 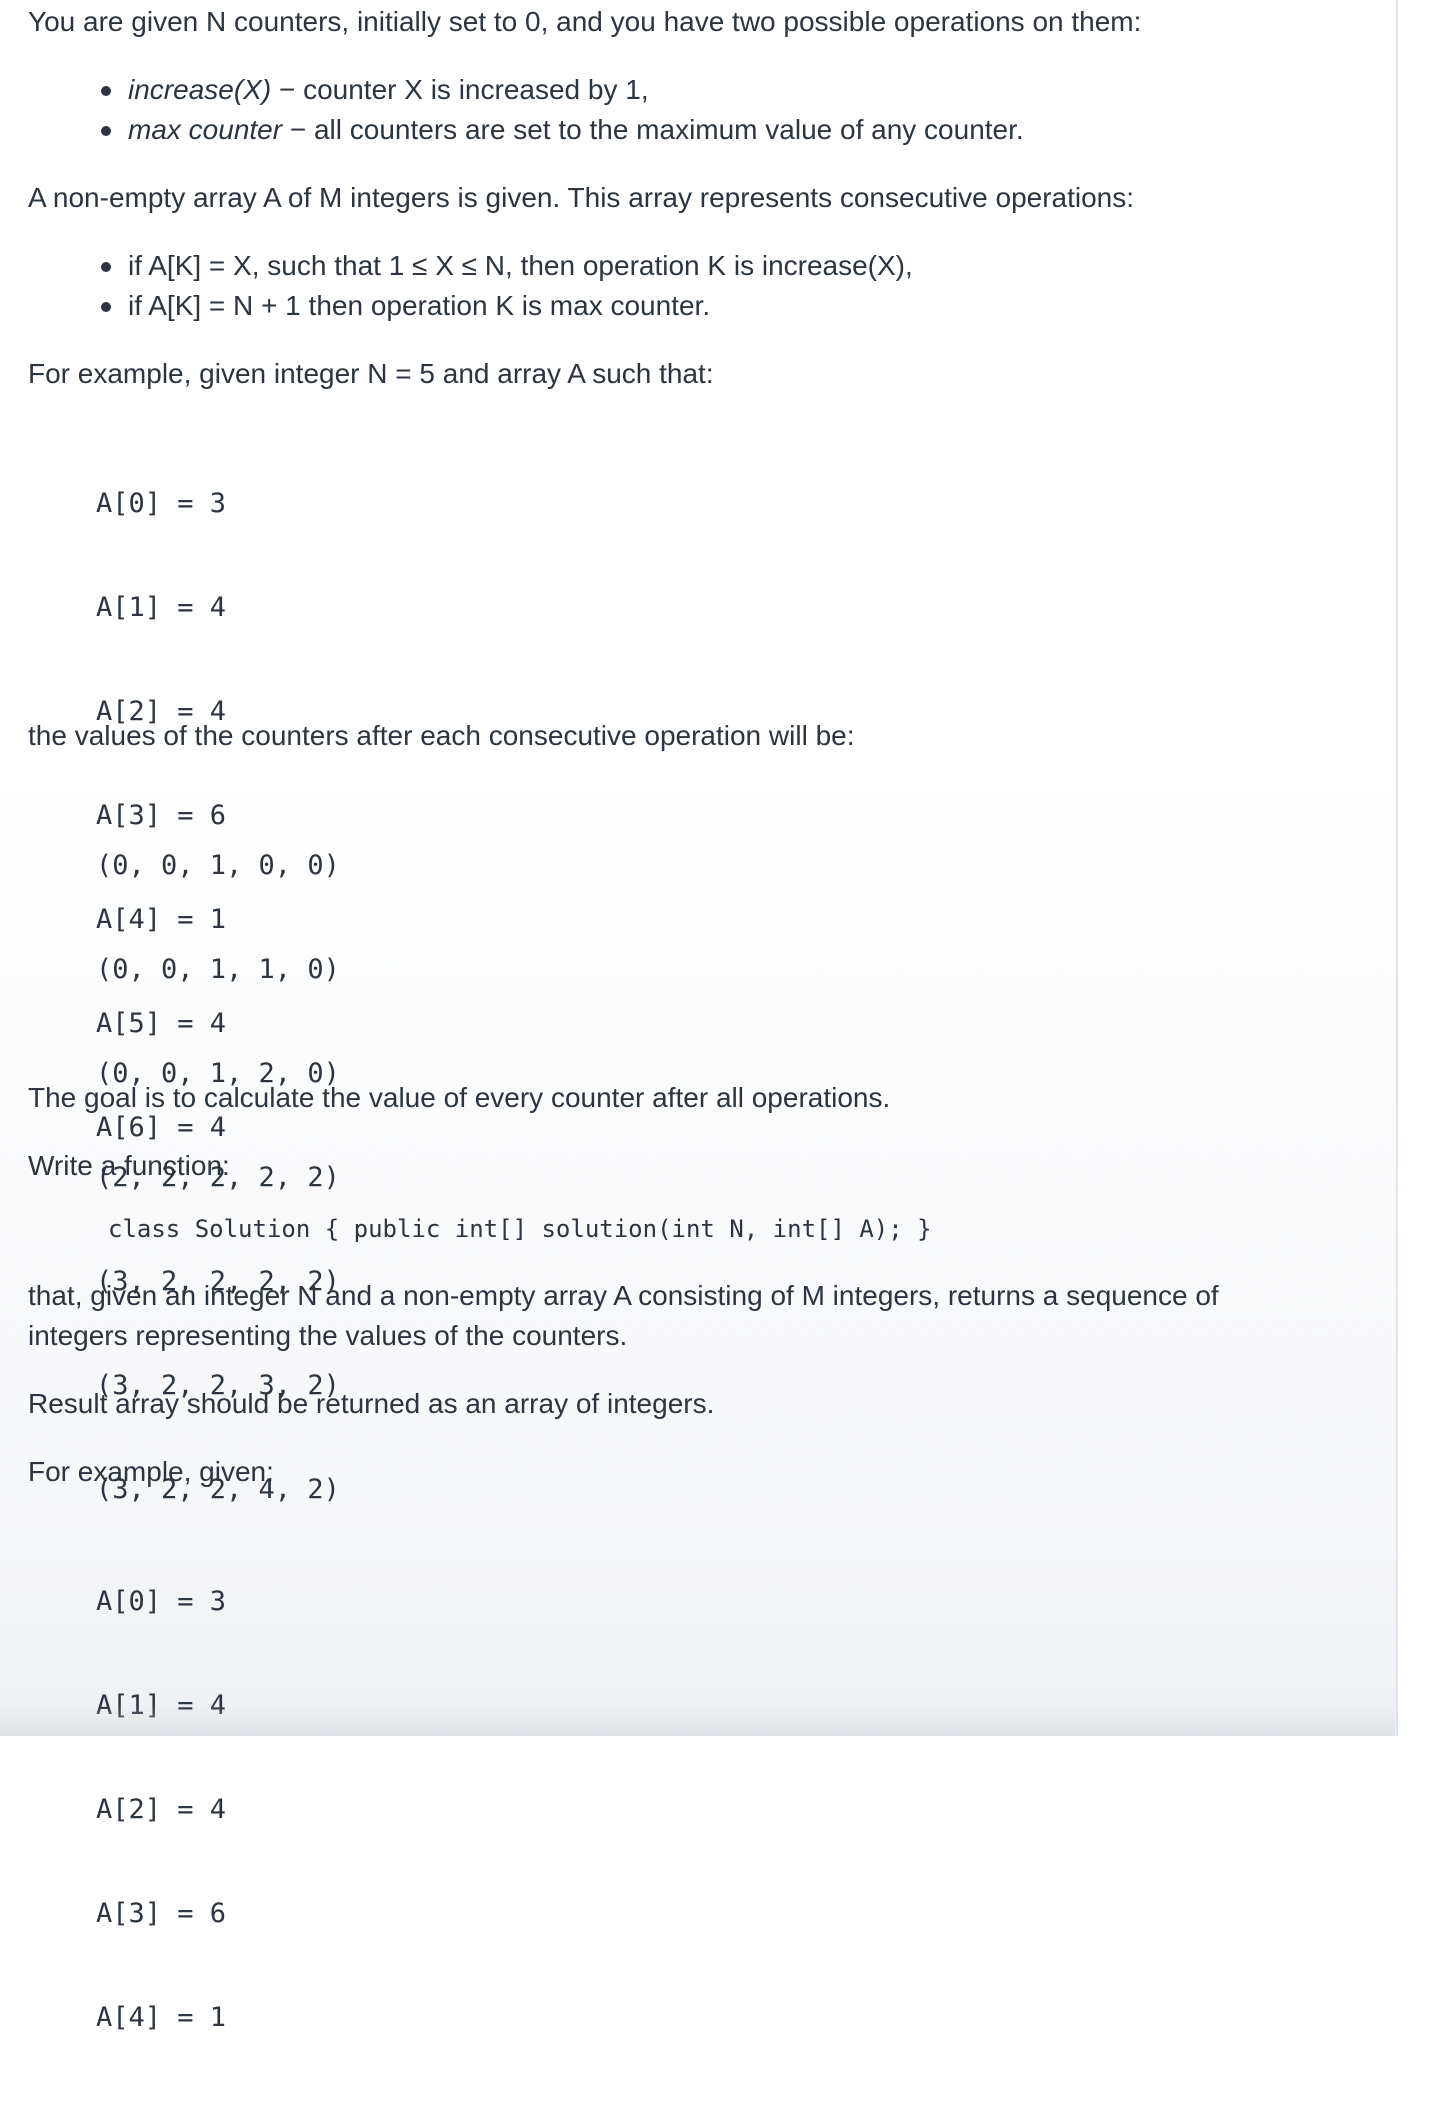 I want to click on operation-name: max counter, so click(x=205, y=129).